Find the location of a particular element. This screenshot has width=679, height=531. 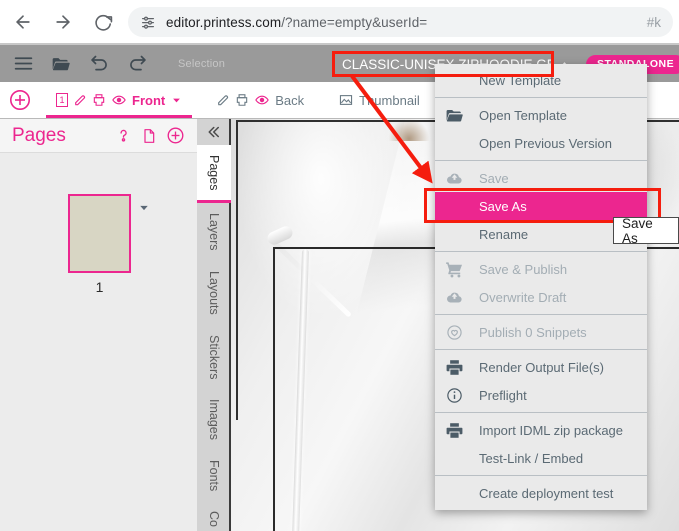

menu-item-label: Test-Link / Embed is located at coordinates (531, 458).